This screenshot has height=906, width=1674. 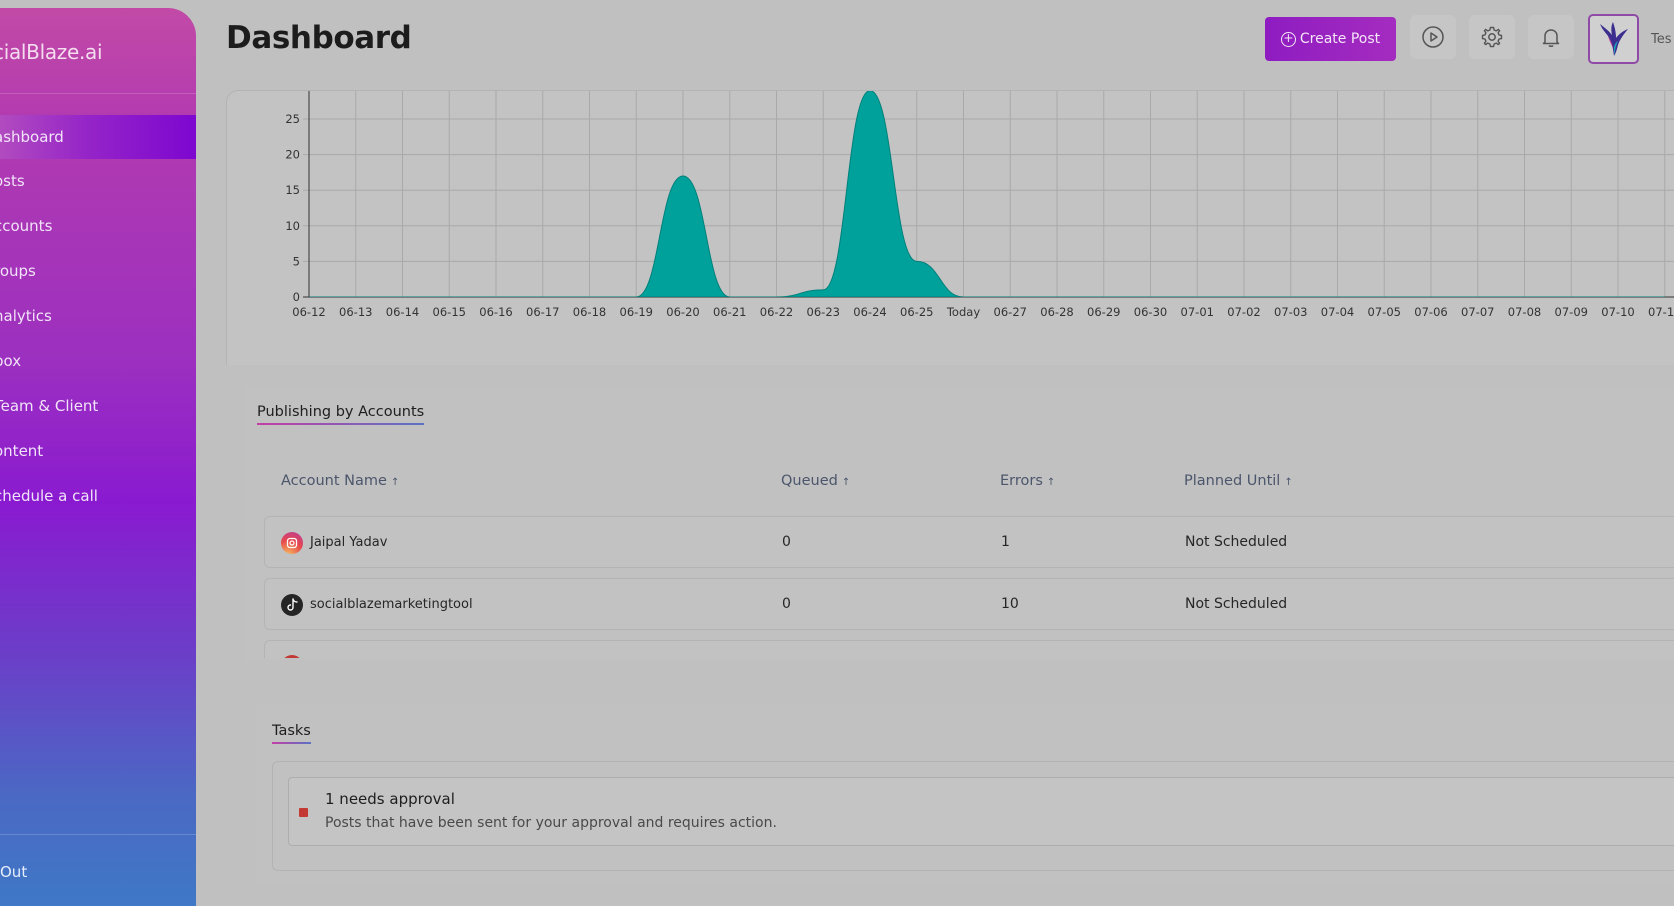 I want to click on tasks-section-title: Tasks, so click(x=291, y=733).